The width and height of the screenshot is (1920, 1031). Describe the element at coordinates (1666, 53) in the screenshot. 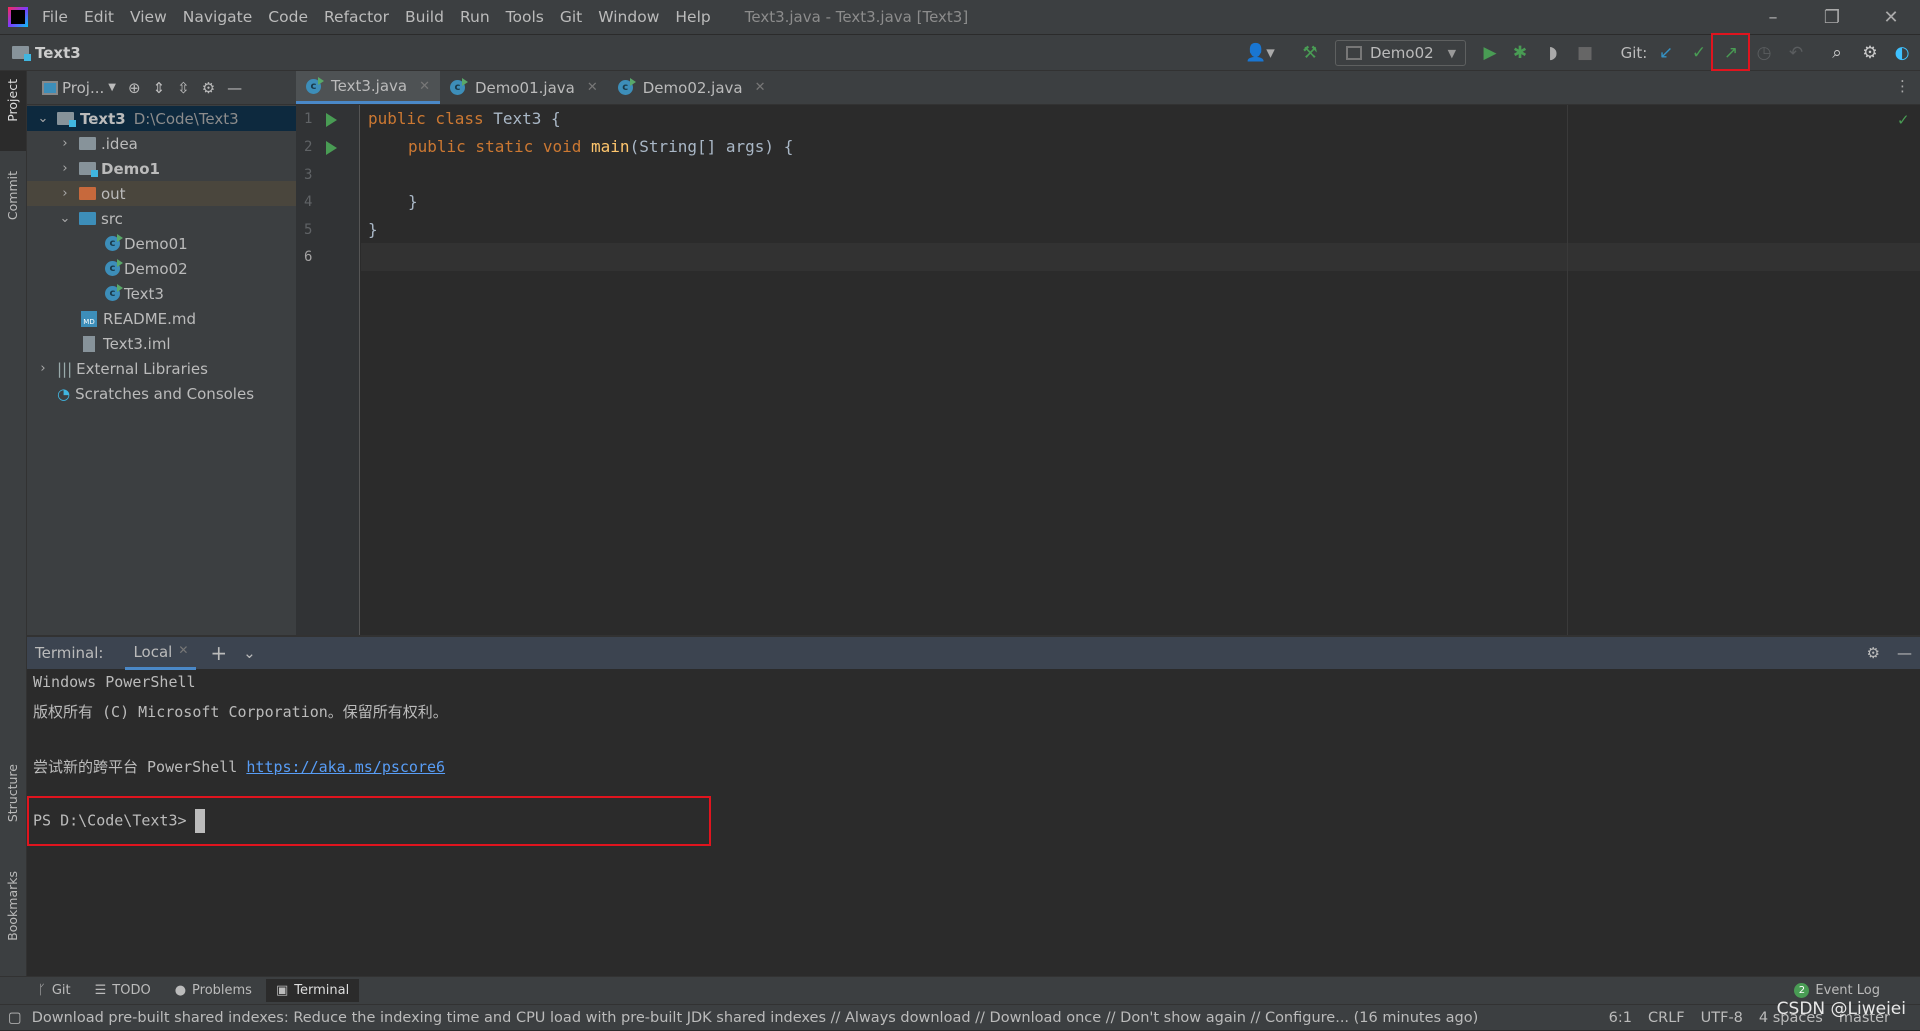

I see `git-update-icon: ↙` at that location.